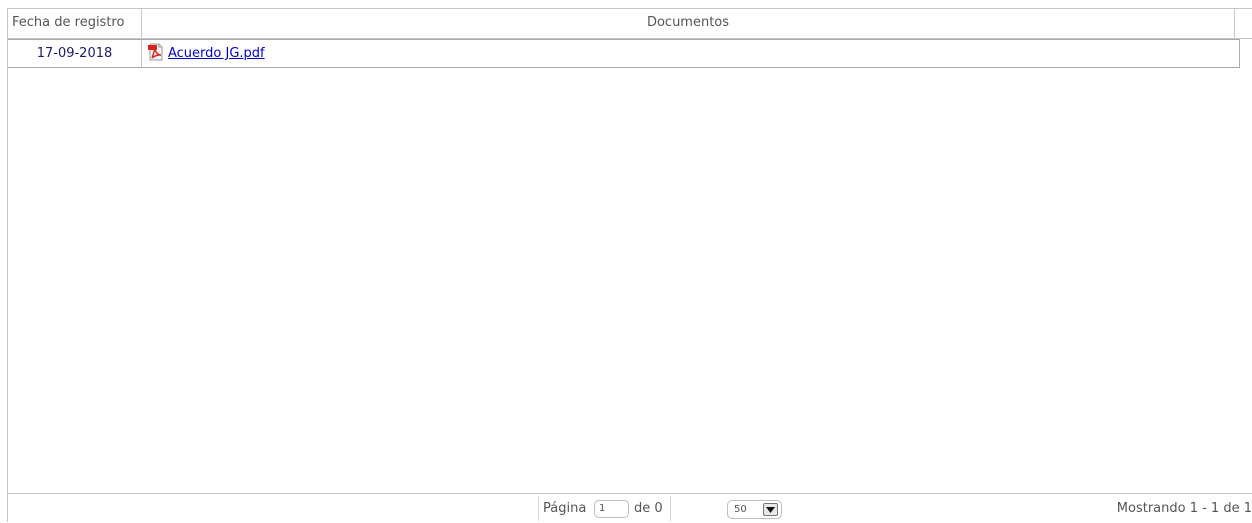 The height and width of the screenshot is (523, 1252). Describe the element at coordinates (648, 508) in the screenshot. I see `page-total-label: de 0` at that location.